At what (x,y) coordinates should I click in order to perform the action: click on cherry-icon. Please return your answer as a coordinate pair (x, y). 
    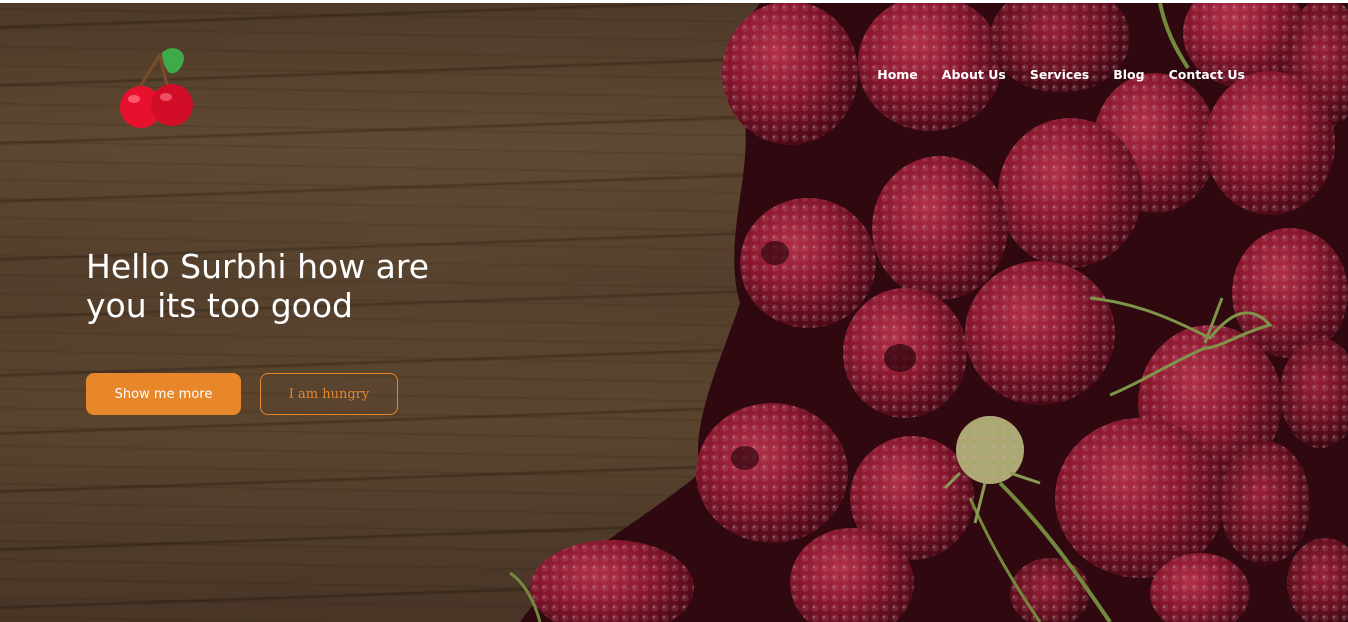
    Looking at the image, I should click on (155, 87).